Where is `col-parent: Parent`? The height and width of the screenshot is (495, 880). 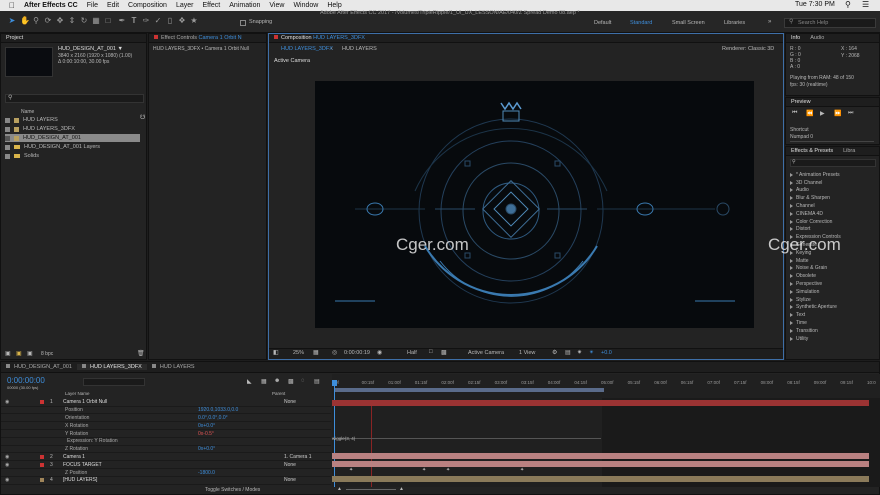 col-parent: Parent is located at coordinates (278, 393).